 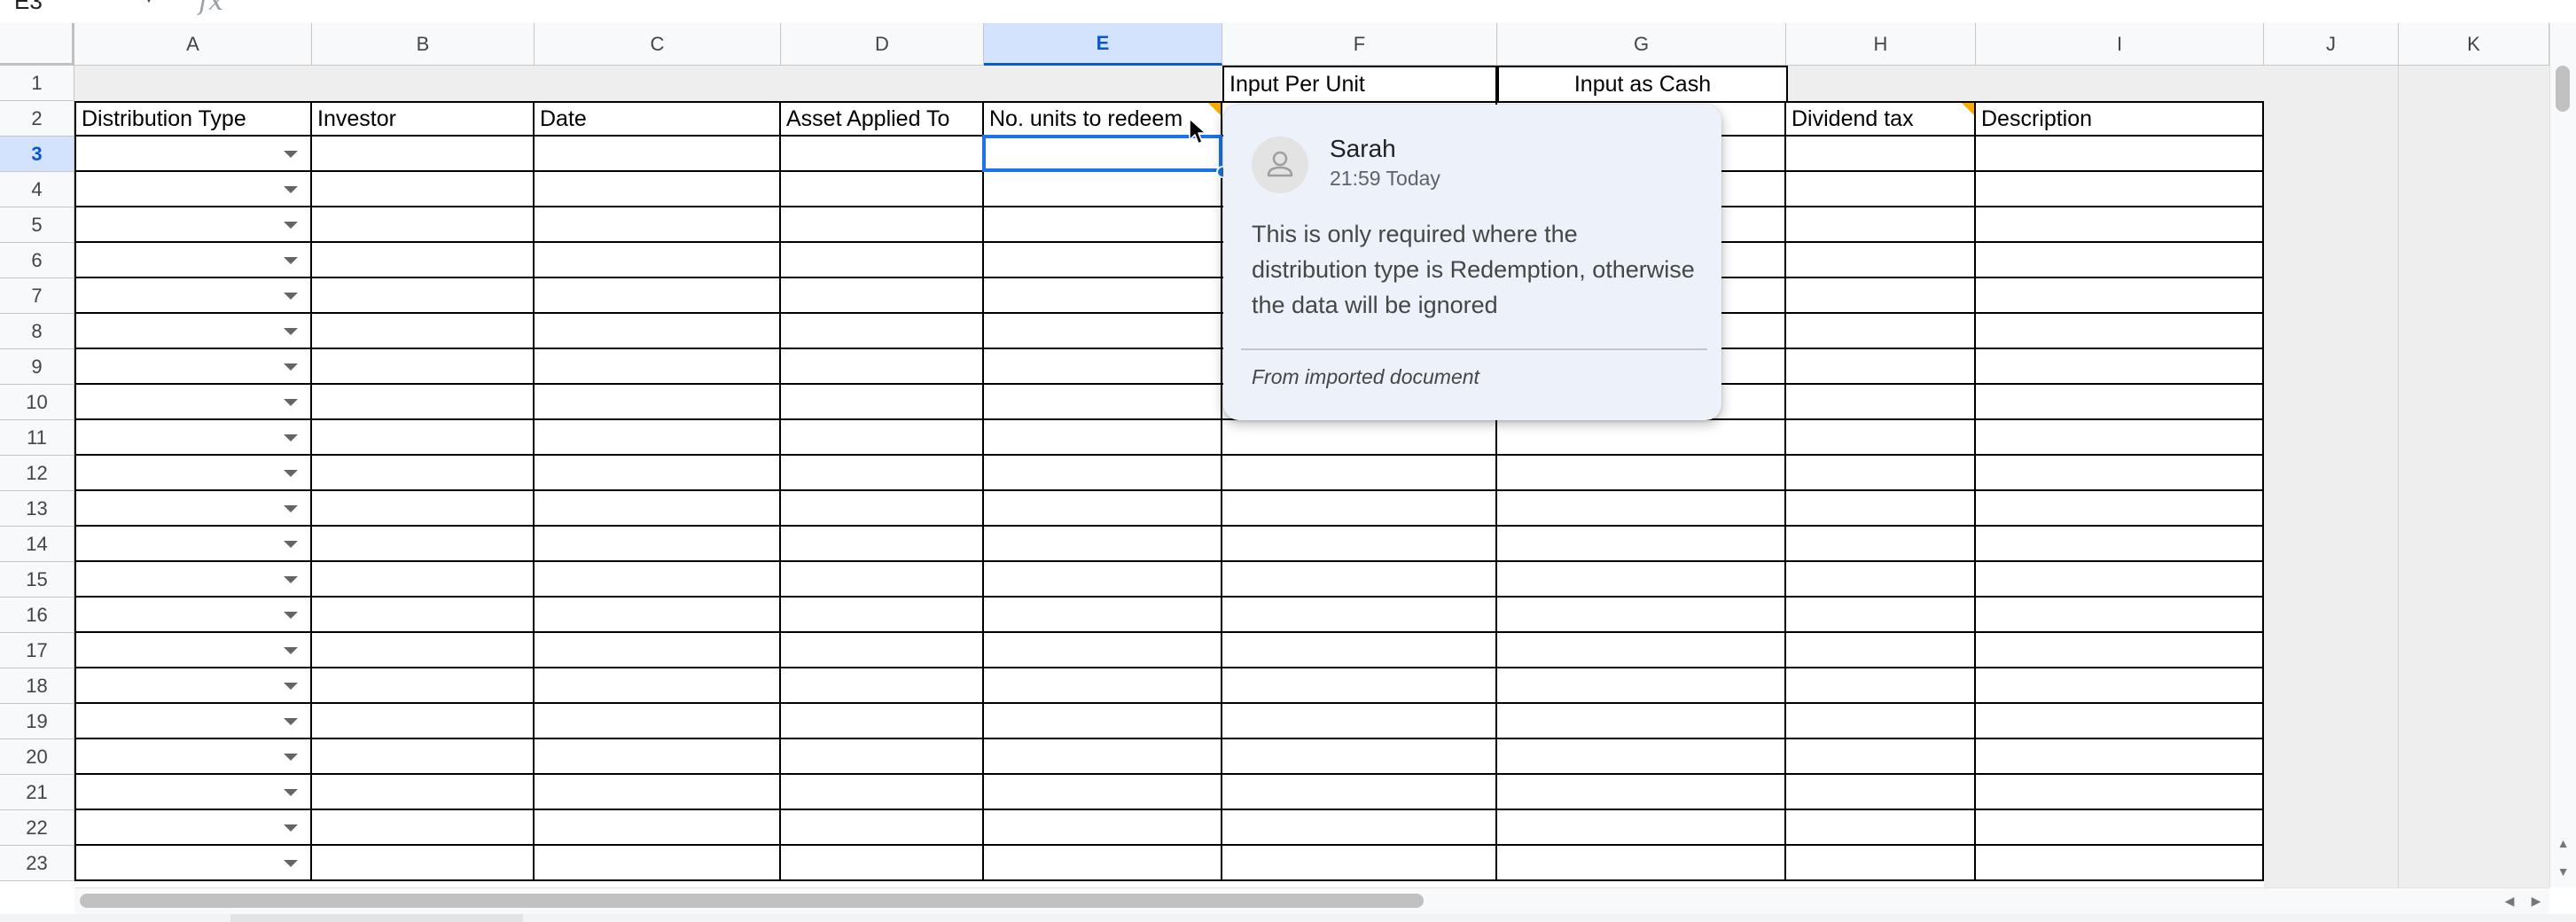 I want to click on cell-b17, so click(x=423, y=650).